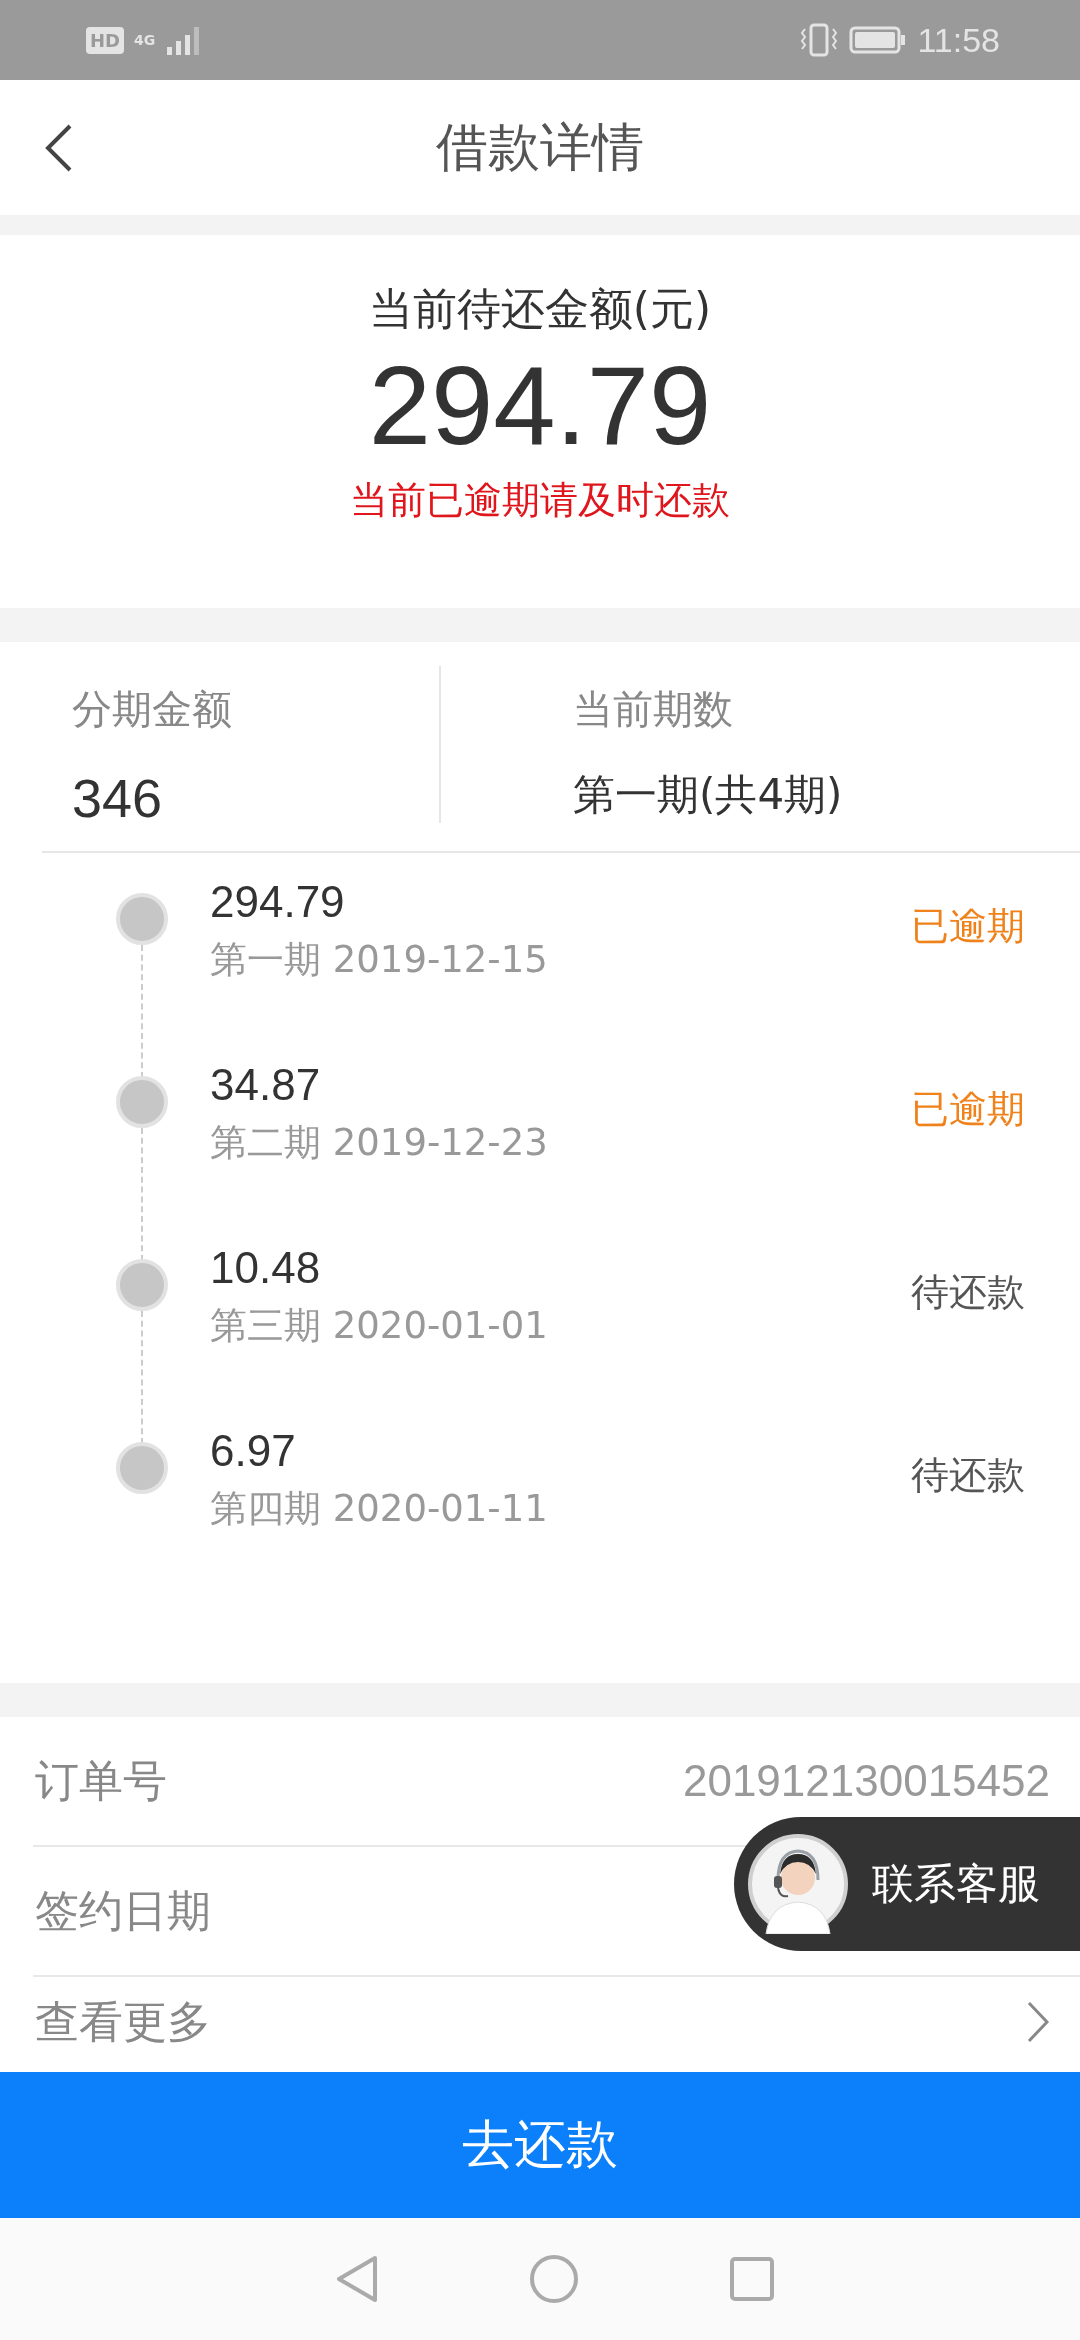 Image resolution: width=1080 pixels, height=2340 pixels. Describe the element at coordinates (152, 709) in the screenshot. I see `plan-amount-label: 分期金额` at that location.